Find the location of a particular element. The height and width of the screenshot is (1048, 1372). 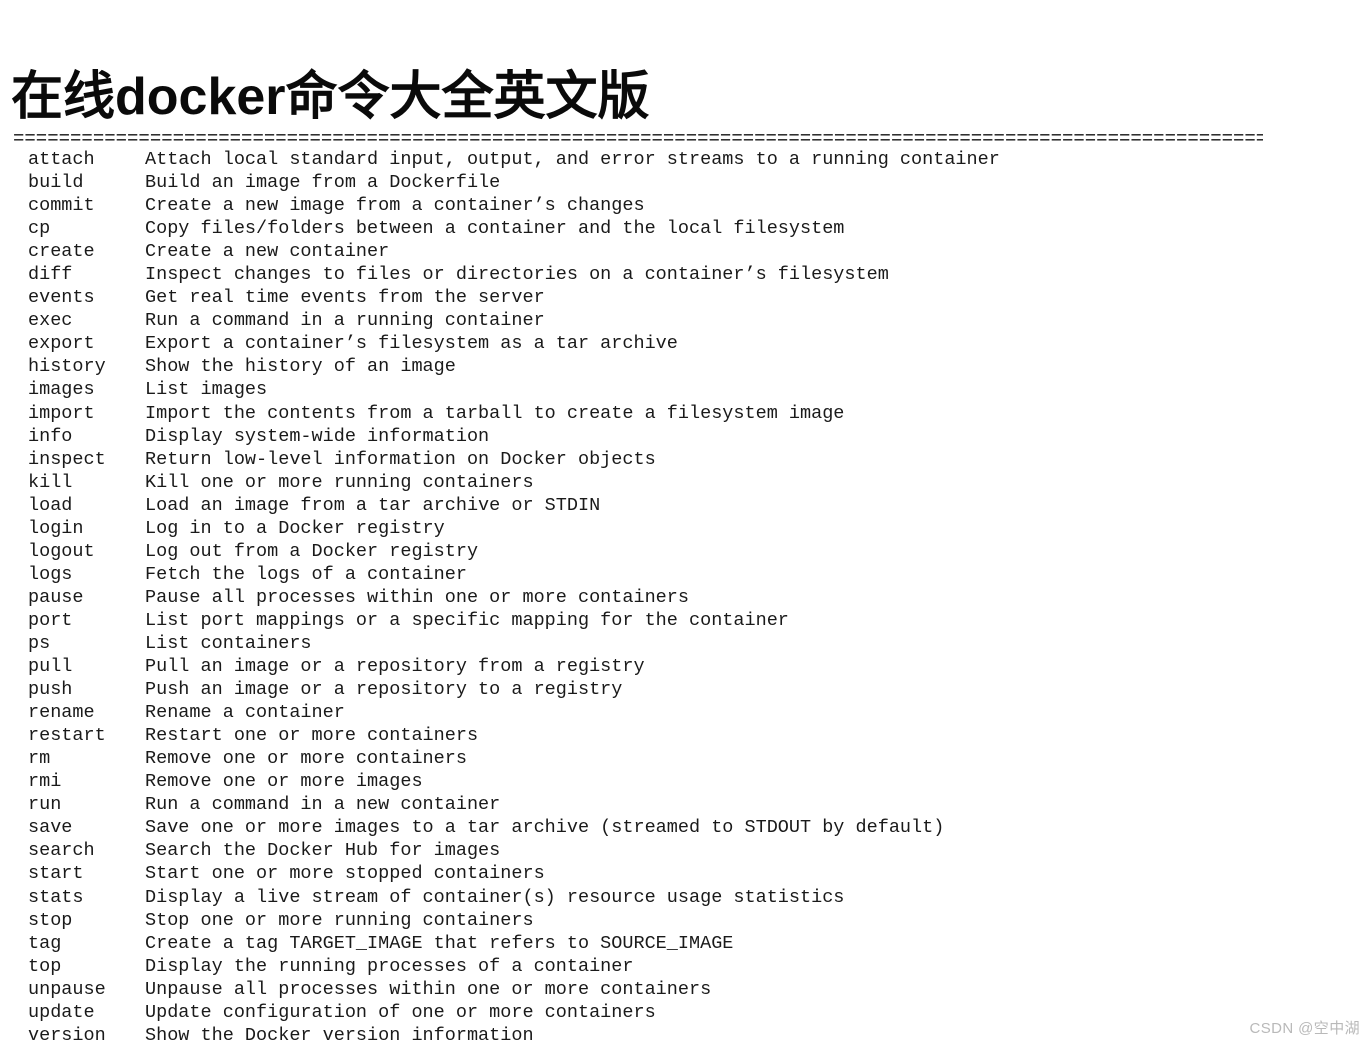

command-row: ps List containers is located at coordinates (686, 643).